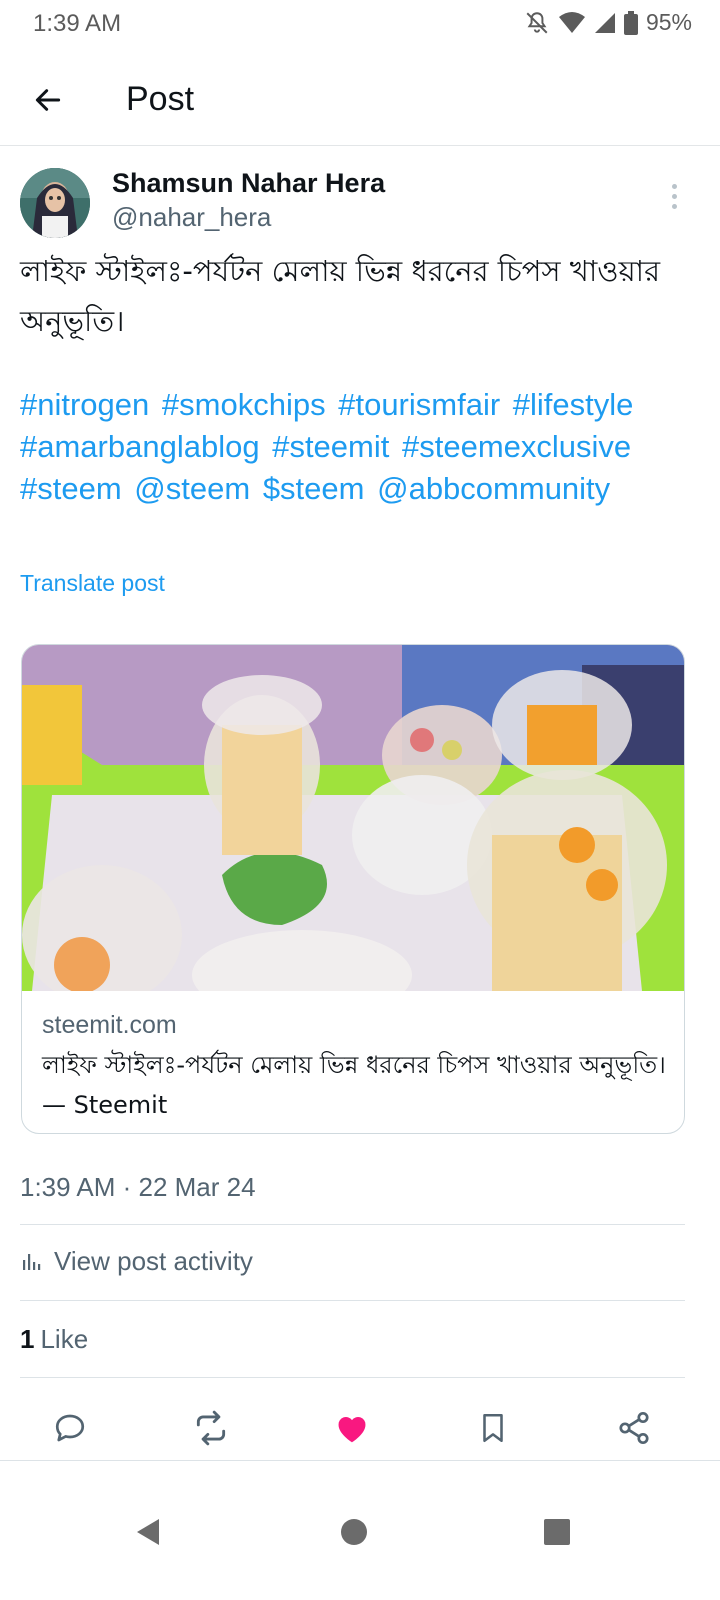  What do you see at coordinates (84, 404) in the screenshot?
I see `hashtag-link: #nitrogen` at bounding box center [84, 404].